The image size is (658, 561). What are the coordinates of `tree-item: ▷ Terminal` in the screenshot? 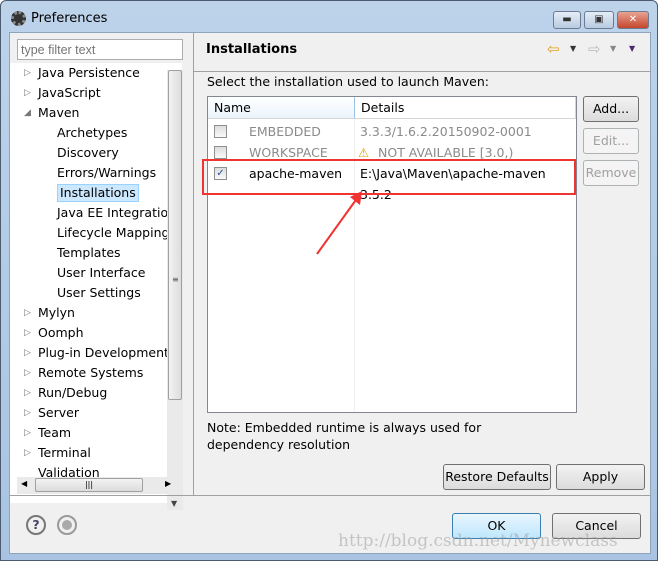 It's located at (57, 453).